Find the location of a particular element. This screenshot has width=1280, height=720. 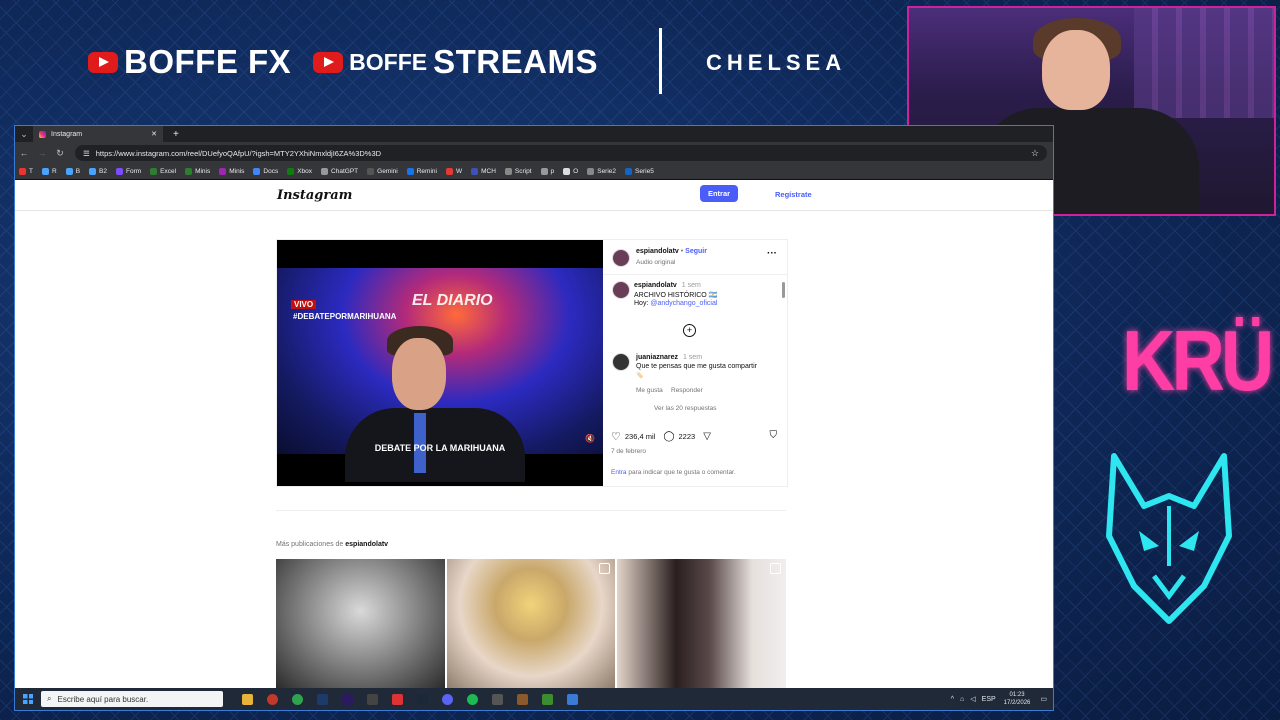

bookmark-item: Serie5 is located at coordinates (639, 171).